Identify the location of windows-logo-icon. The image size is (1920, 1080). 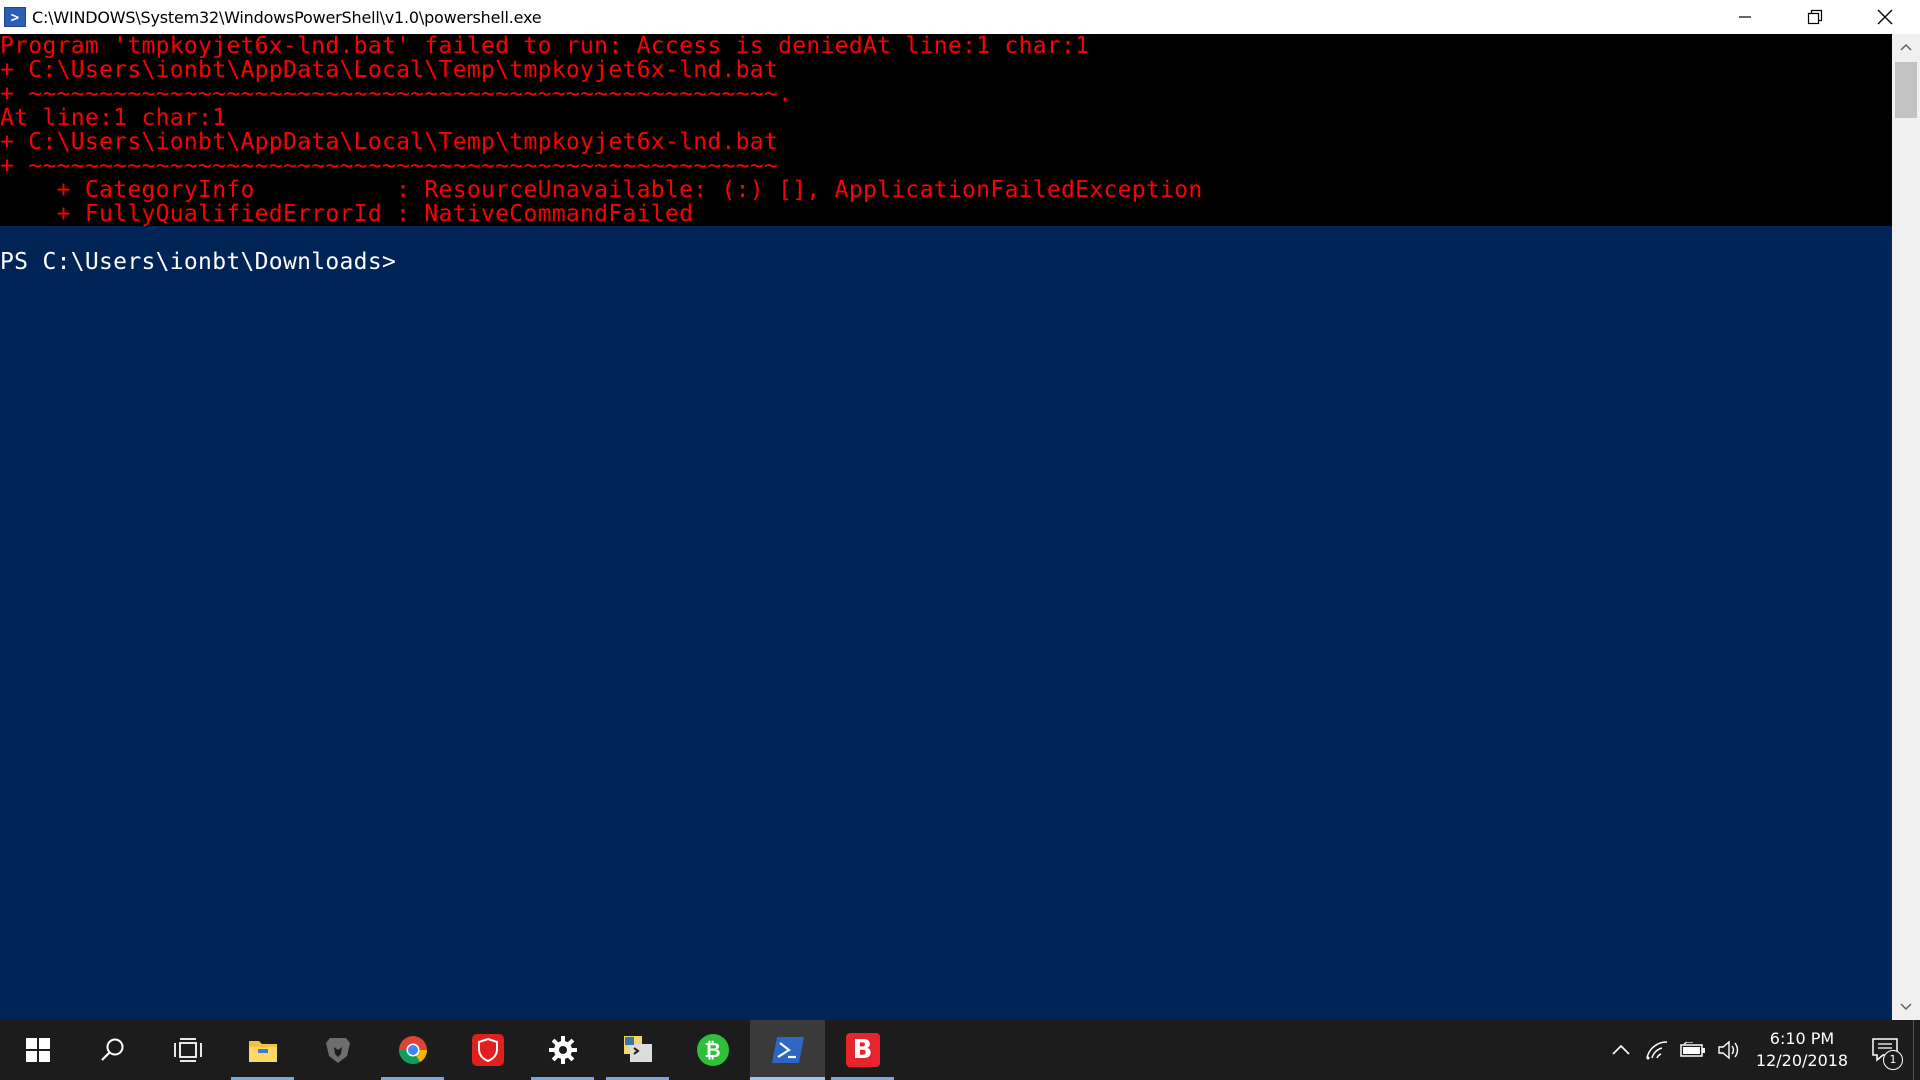
(37, 1050).